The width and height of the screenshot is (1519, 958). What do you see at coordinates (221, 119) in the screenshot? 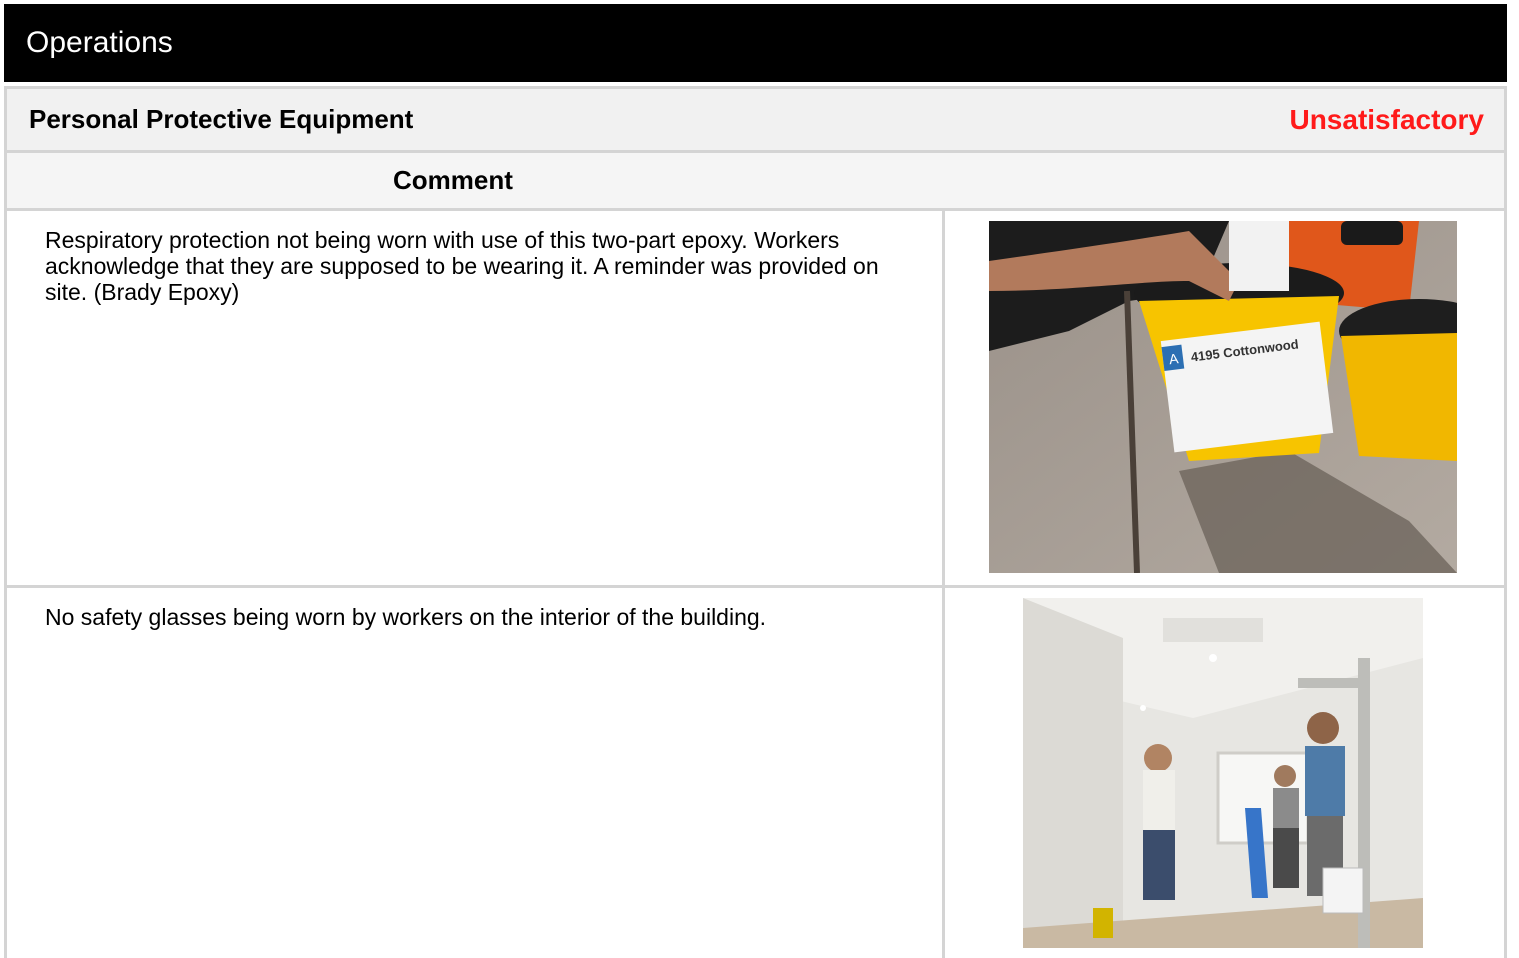
I see `section-title: Personal Protective Equipment` at bounding box center [221, 119].